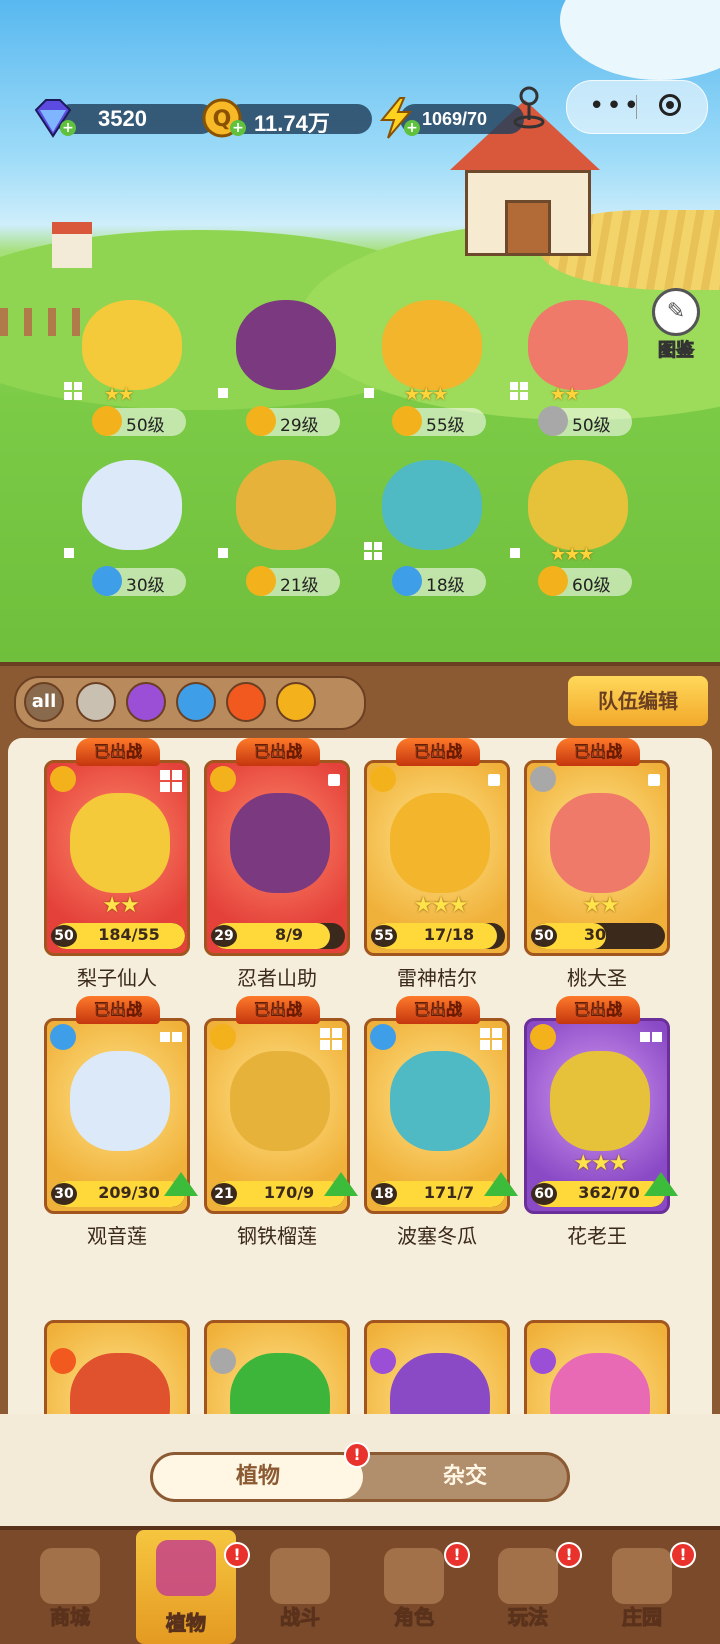  What do you see at coordinates (670, 105) in the screenshot?
I see `close-target-icon` at bounding box center [670, 105].